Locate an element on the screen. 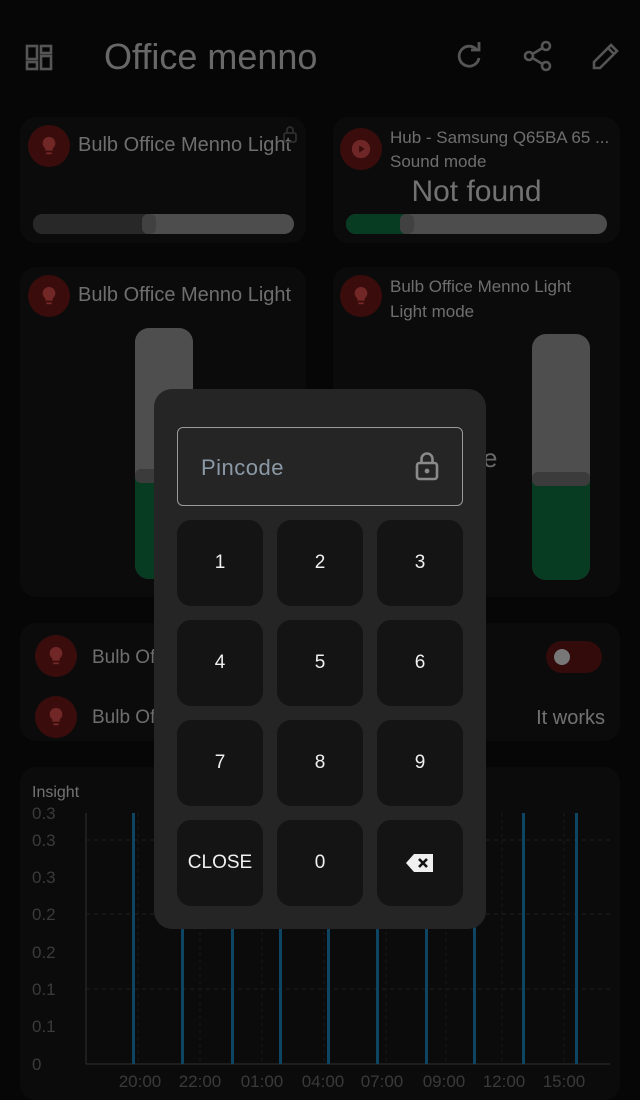 The image size is (640, 1100). backspace-icon is located at coordinates (419, 863).